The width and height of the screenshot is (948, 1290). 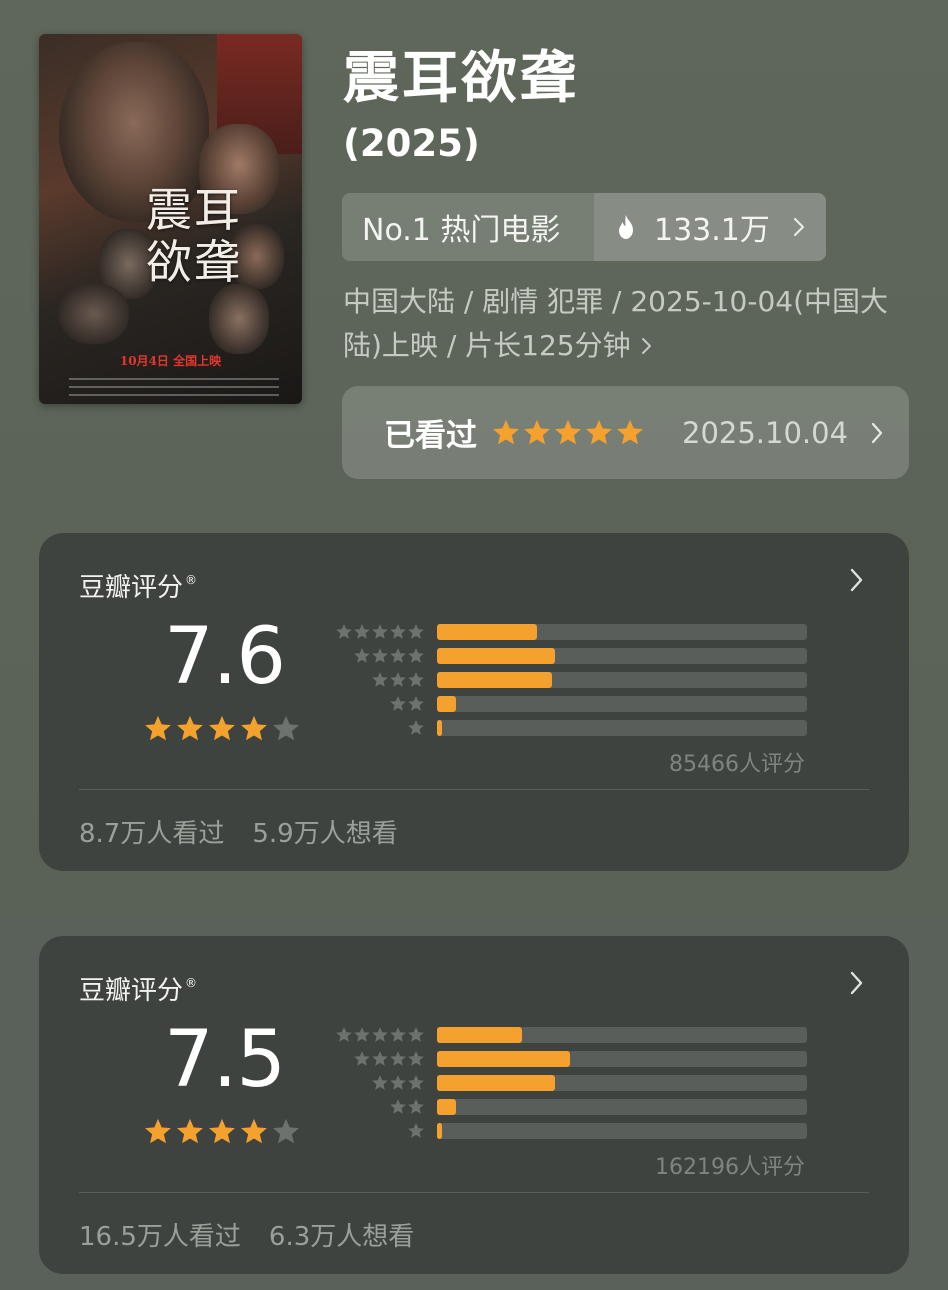 I want to click on poster-credits, so click(x=174, y=387).